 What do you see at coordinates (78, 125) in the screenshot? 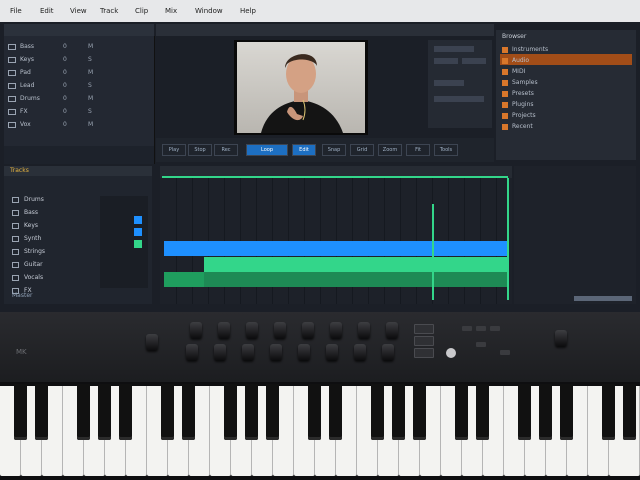
I see `inspector-row: Vox 0 M` at bounding box center [78, 125].